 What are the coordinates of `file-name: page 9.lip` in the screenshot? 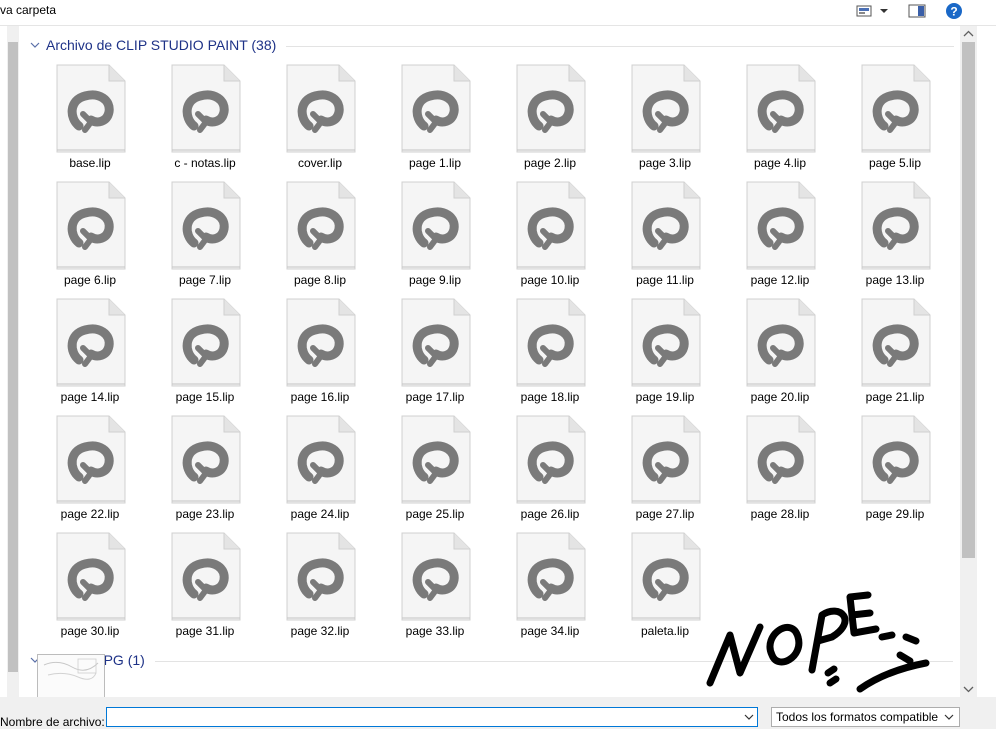 It's located at (435, 280).